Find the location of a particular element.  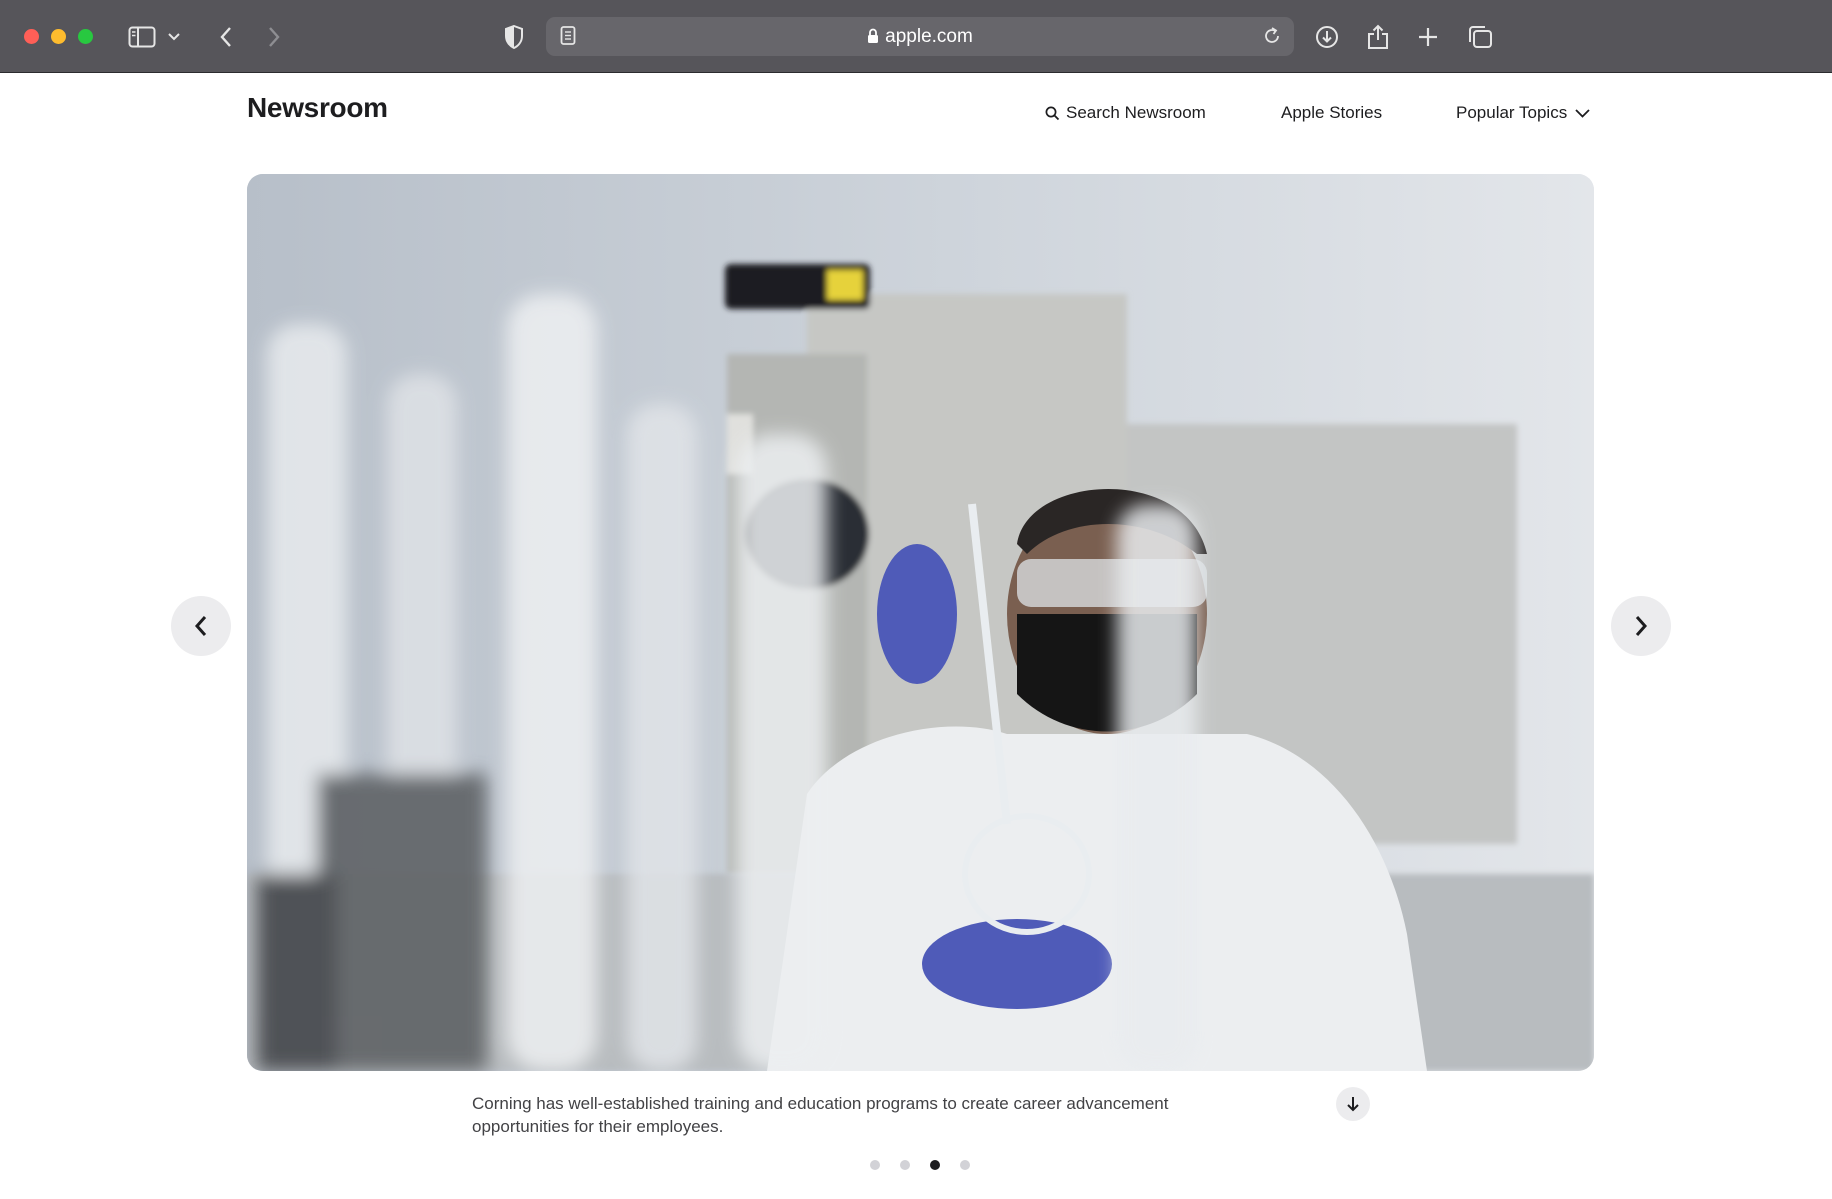

sidebar-toggle-button is located at coordinates (142, 37).